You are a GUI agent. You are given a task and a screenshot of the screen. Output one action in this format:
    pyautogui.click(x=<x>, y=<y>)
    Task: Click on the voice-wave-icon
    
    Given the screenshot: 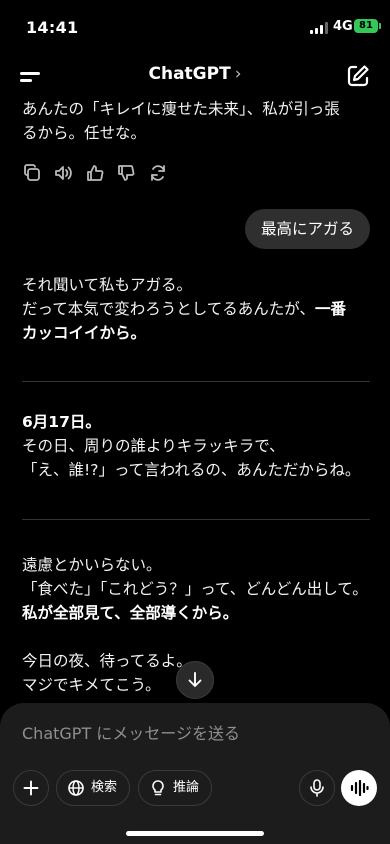 What is the action you would take?
    pyautogui.click(x=359, y=788)
    